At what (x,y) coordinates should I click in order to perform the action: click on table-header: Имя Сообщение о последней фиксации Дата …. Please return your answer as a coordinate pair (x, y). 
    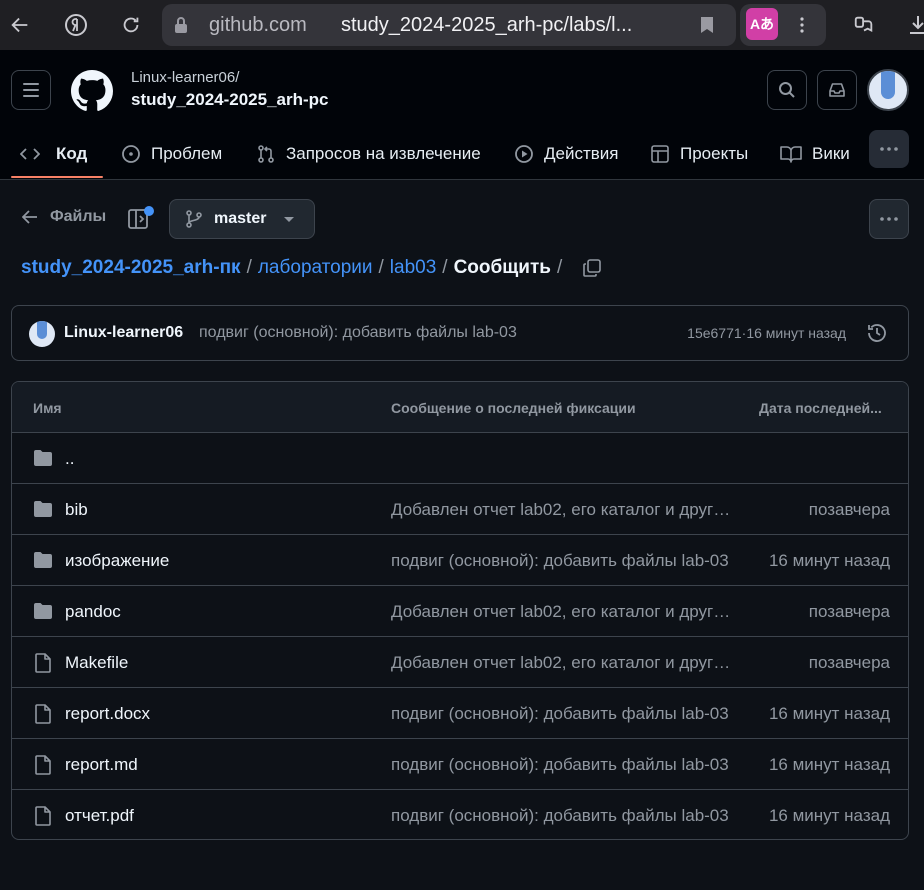
    Looking at the image, I should click on (460, 407).